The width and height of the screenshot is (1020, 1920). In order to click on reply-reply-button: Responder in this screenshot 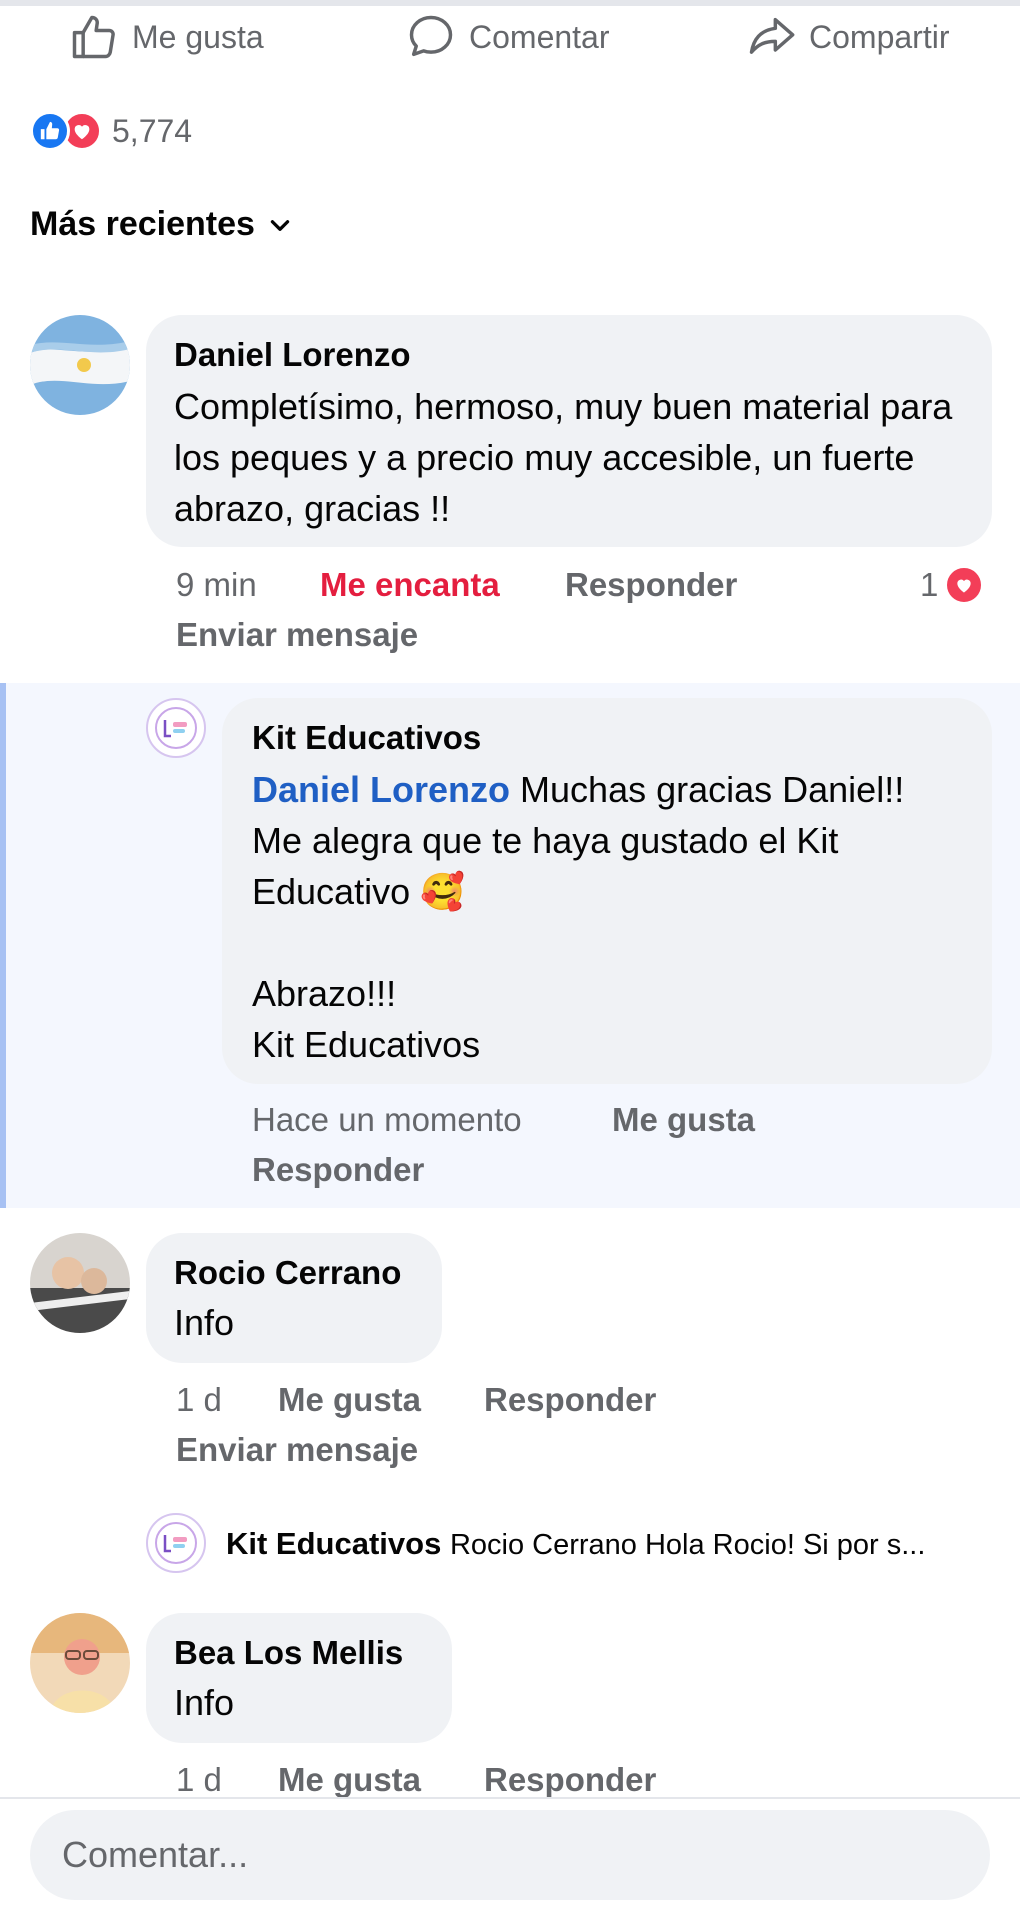, I will do `click(338, 1170)`.